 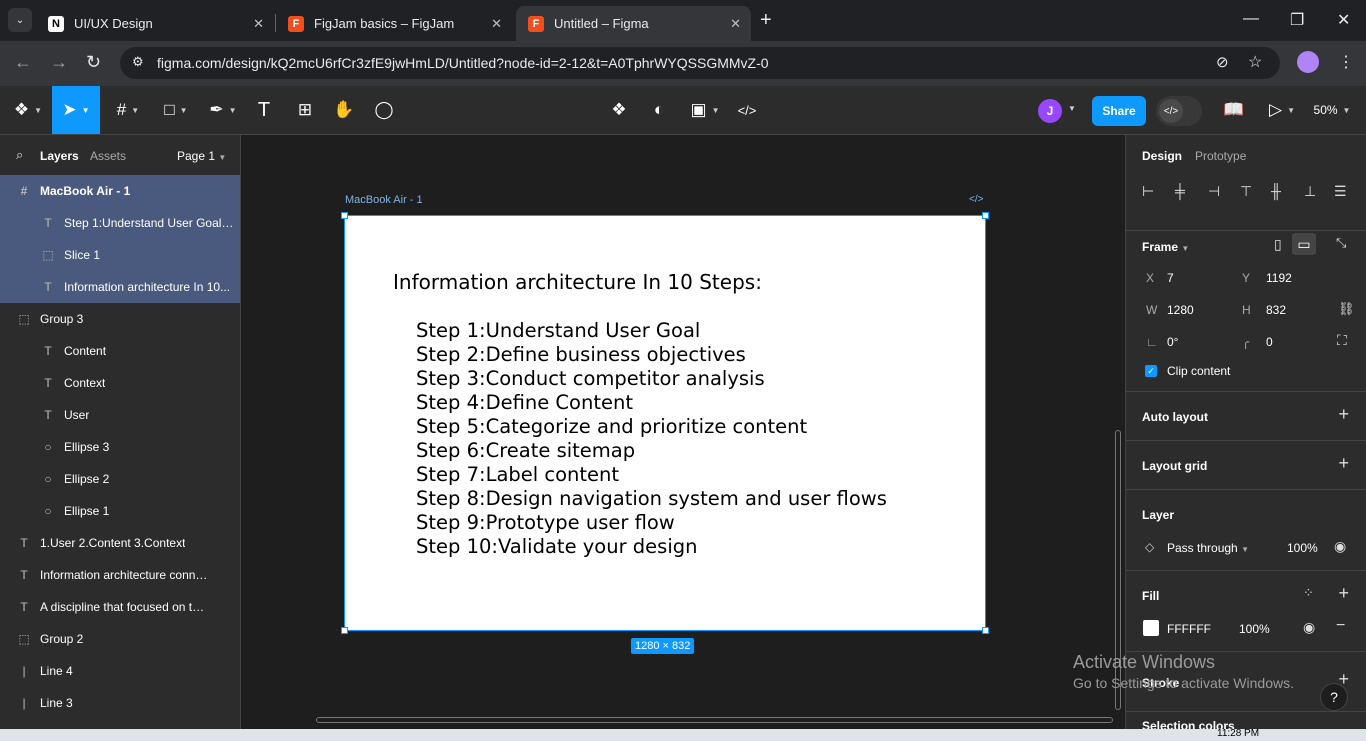 What do you see at coordinates (1246, 191) in the screenshot?
I see `align-top-icon: ⊤` at bounding box center [1246, 191].